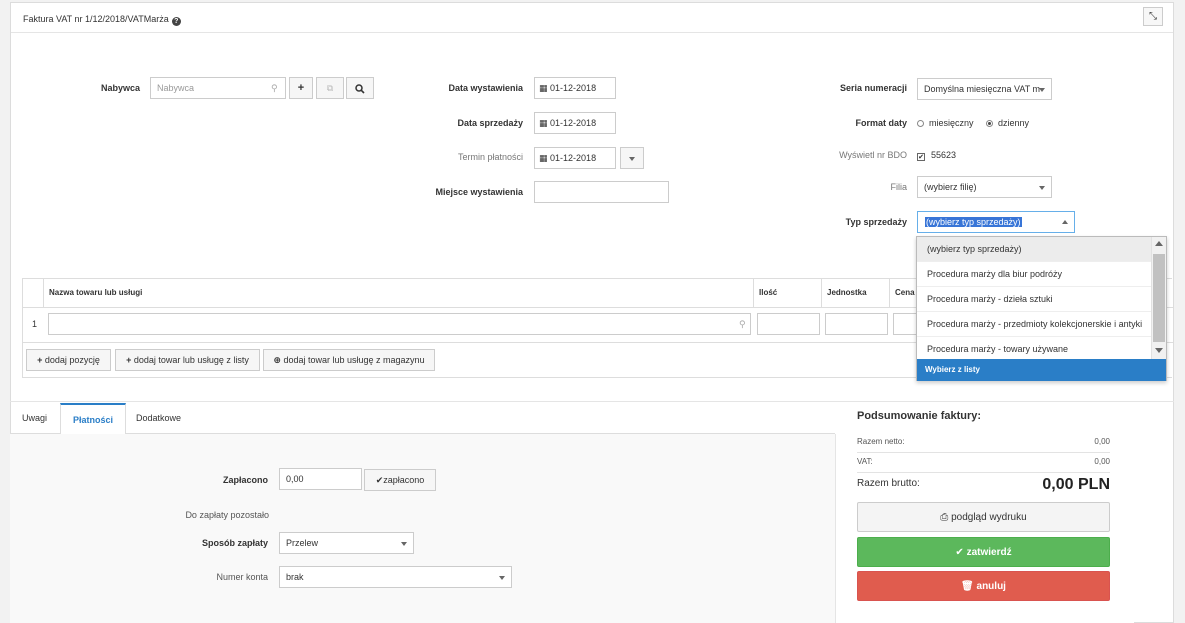  I want to click on summary-title: Podsumowanie faktury:, so click(919, 416).